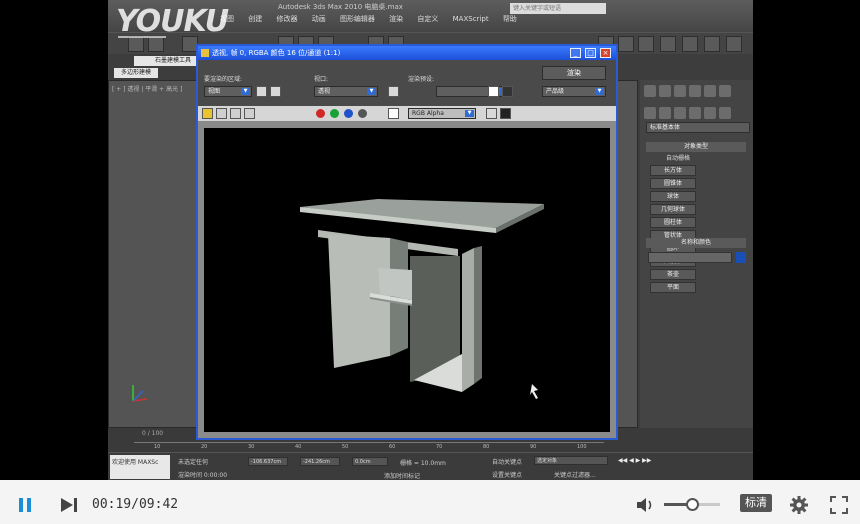  Describe the element at coordinates (69, 505) in the screenshot. I see `next-icon` at that location.